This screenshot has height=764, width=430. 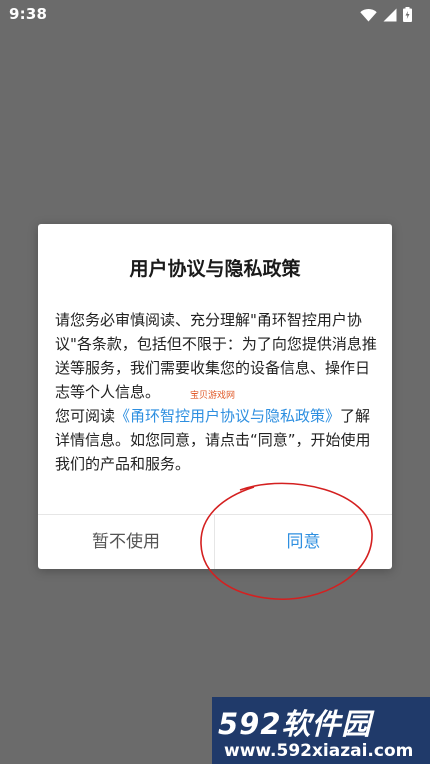 What do you see at coordinates (295, 724) in the screenshot?
I see `watermark-title: 592软件园` at bounding box center [295, 724].